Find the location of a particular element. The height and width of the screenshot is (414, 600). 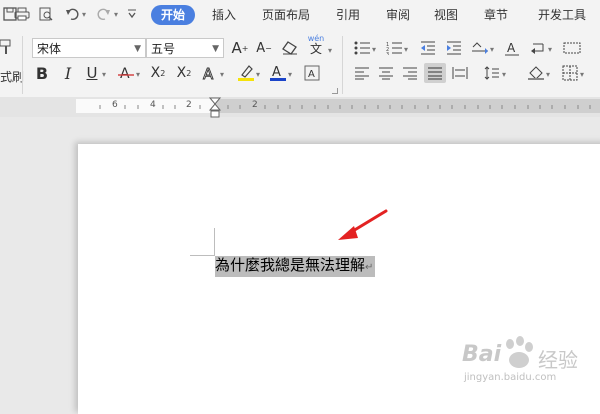

print-icon is located at coordinates (22, 14).